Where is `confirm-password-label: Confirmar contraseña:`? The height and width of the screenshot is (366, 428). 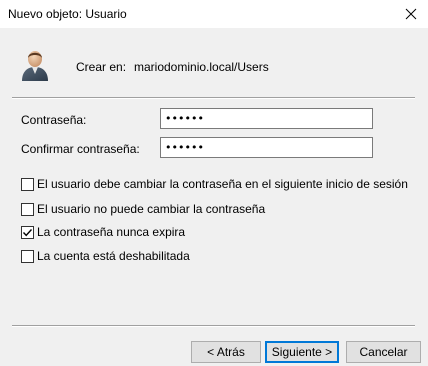
confirm-password-label: Confirmar contraseña: is located at coordinates (80, 149).